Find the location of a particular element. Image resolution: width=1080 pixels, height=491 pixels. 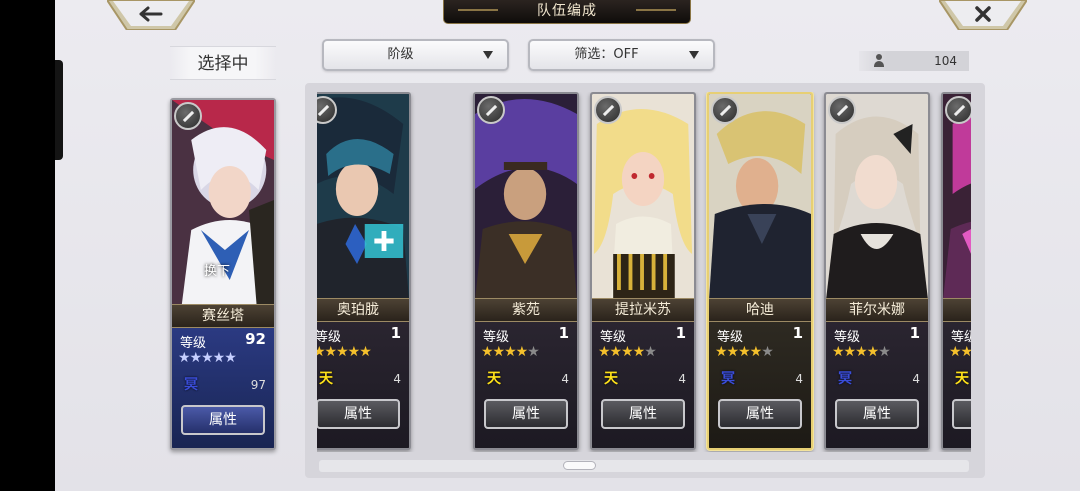

character-card: 紫苑 等级 1 ★★★★★ 天 4 属性 is located at coordinates (526, 271).